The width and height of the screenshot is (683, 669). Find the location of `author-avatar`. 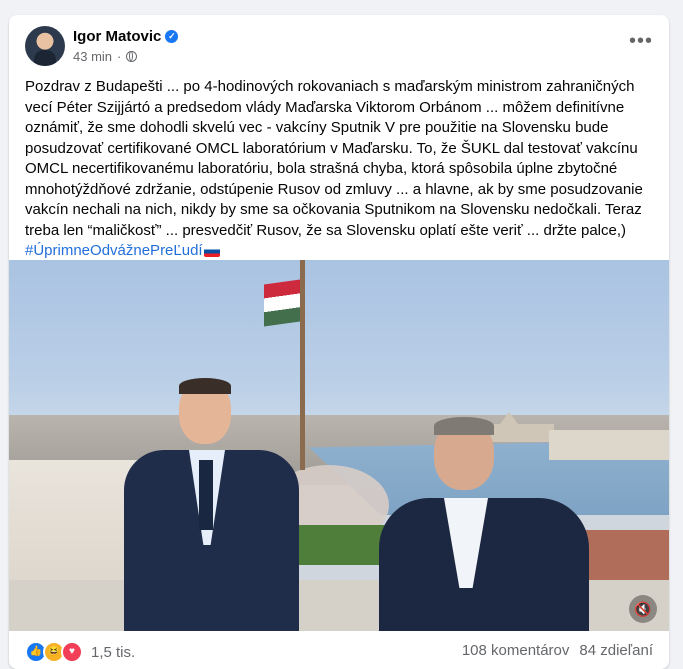

author-avatar is located at coordinates (45, 46).